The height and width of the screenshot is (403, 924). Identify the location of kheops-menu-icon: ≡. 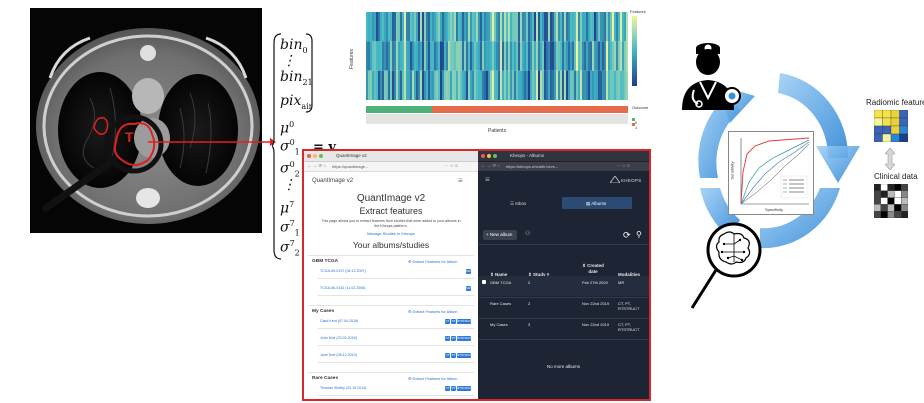
(487, 179).